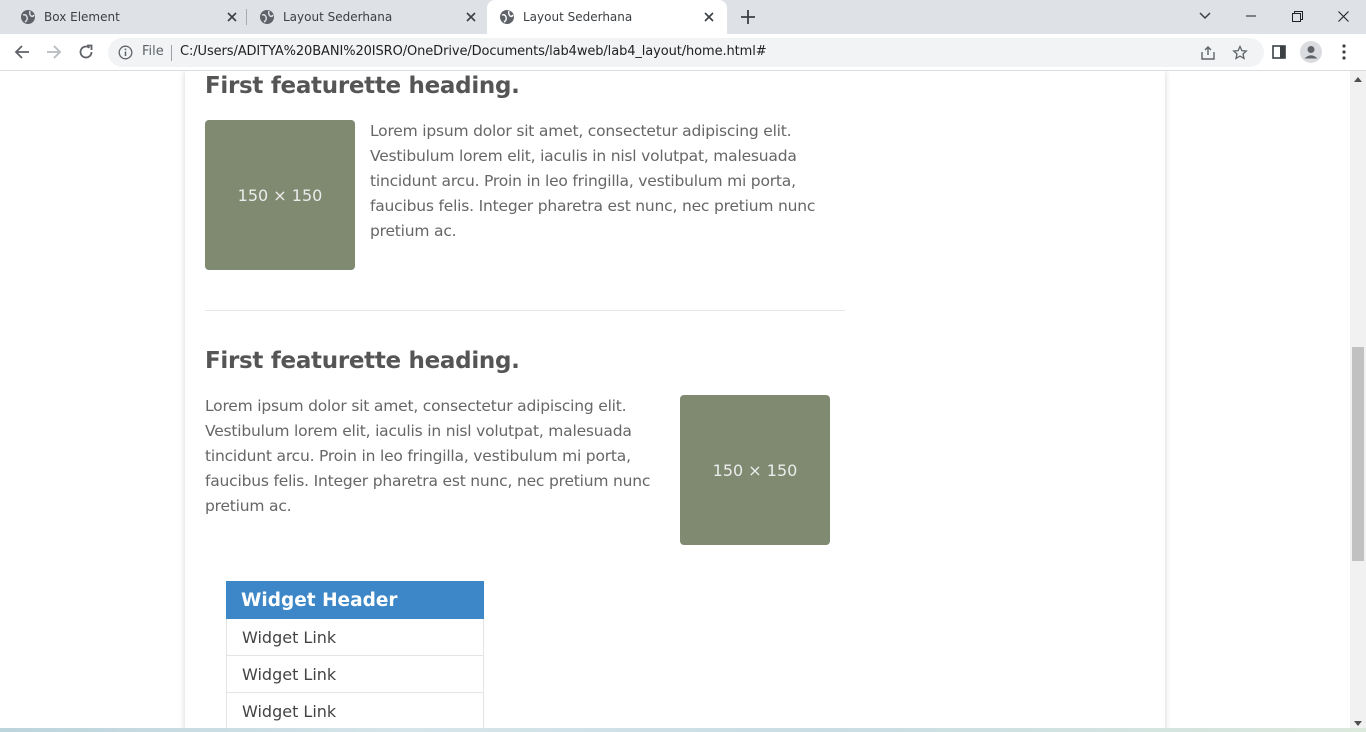 The width and height of the screenshot is (1366, 732). I want to click on tab-search-button, so click(1205, 16).